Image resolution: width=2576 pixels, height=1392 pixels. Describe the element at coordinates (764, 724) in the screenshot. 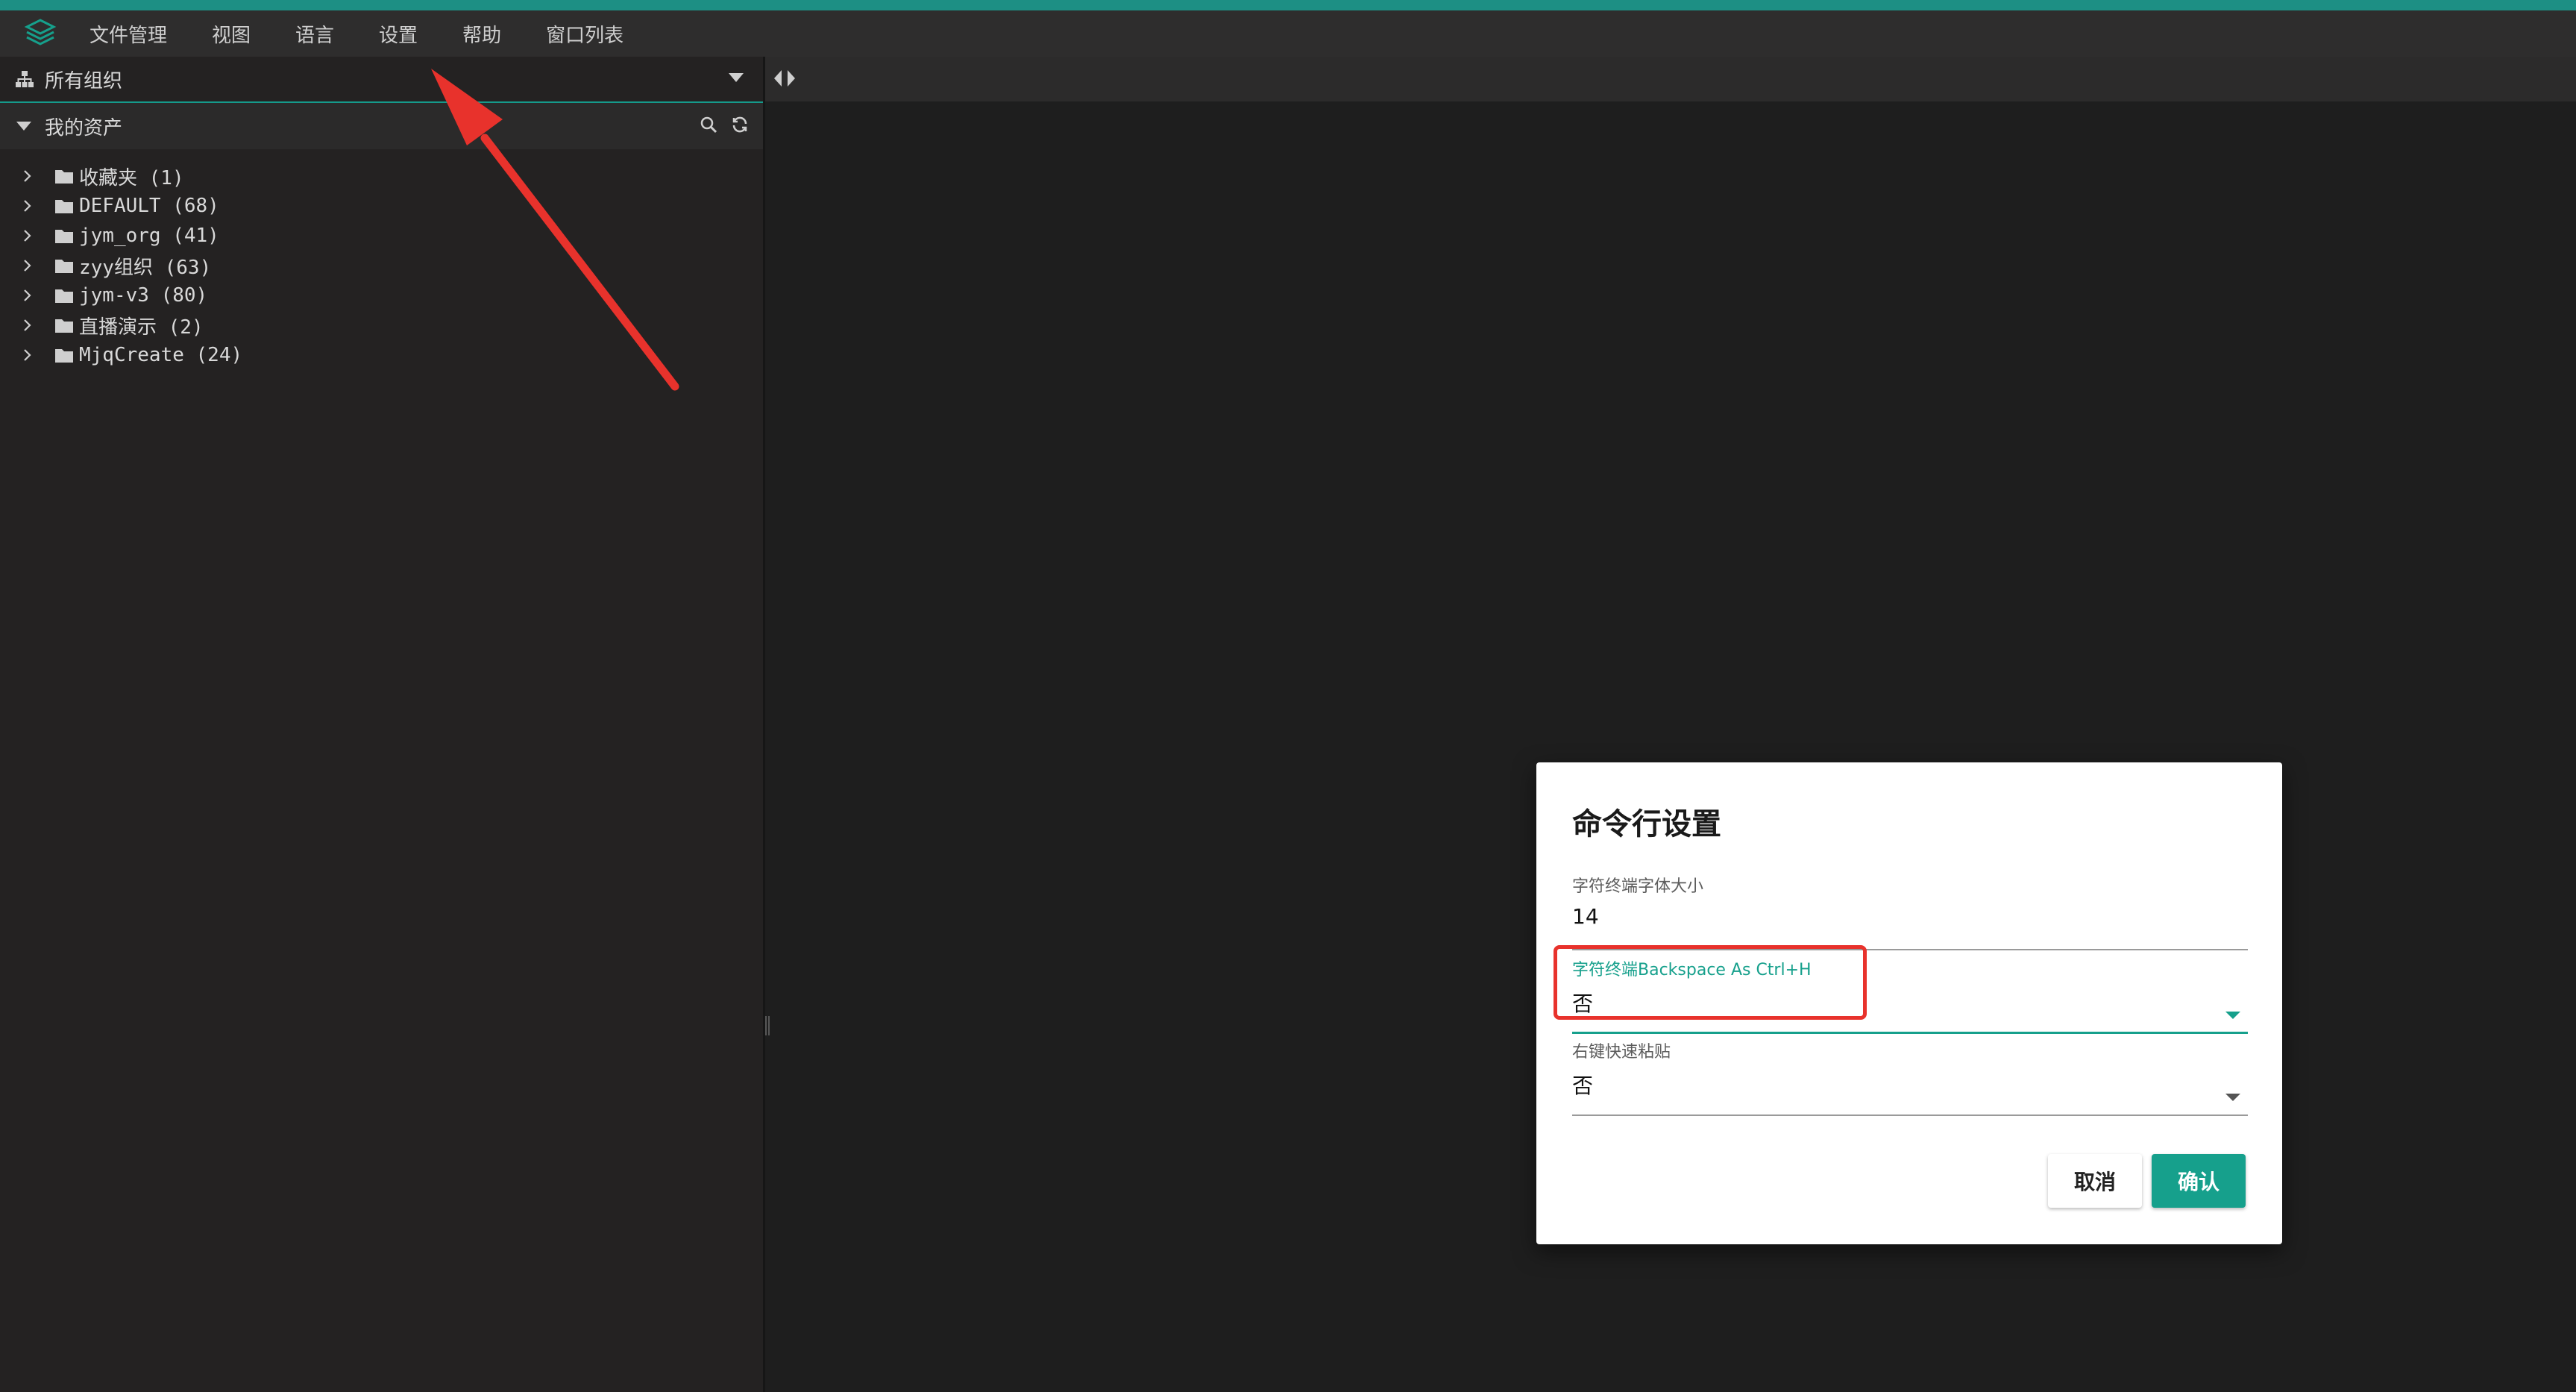

I see `panel-divider` at that location.